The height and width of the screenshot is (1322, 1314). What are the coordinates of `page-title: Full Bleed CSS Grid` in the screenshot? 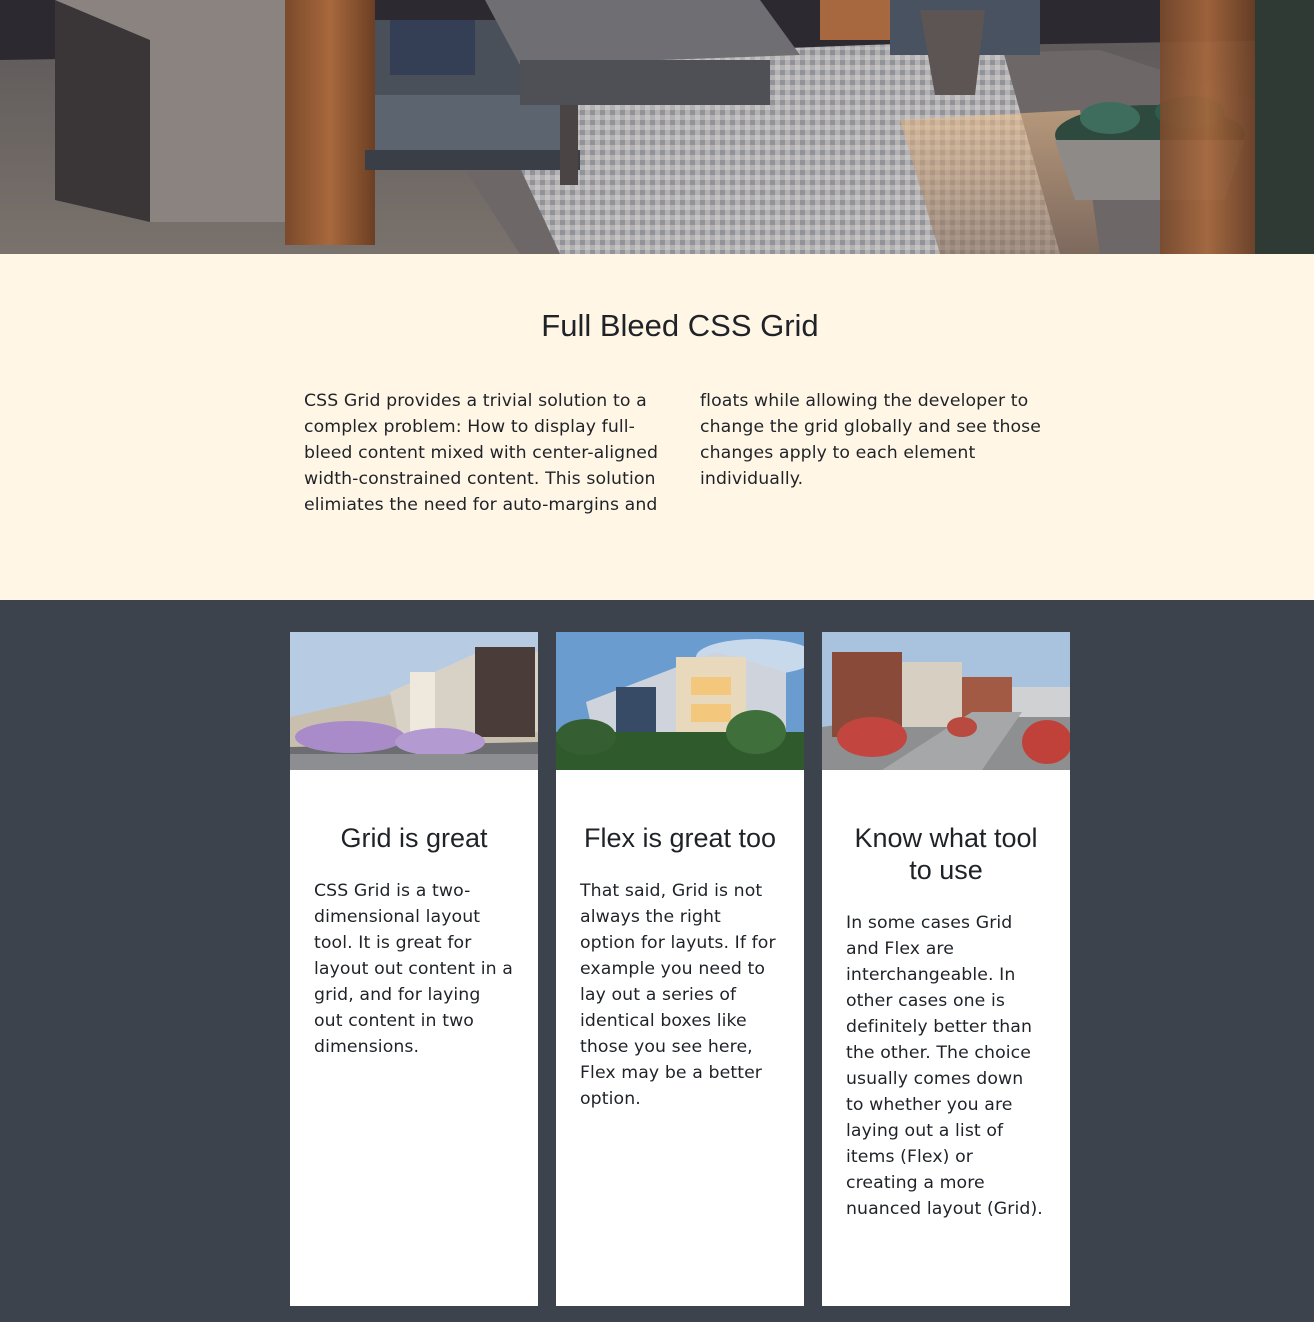 It's located at (680, 325).